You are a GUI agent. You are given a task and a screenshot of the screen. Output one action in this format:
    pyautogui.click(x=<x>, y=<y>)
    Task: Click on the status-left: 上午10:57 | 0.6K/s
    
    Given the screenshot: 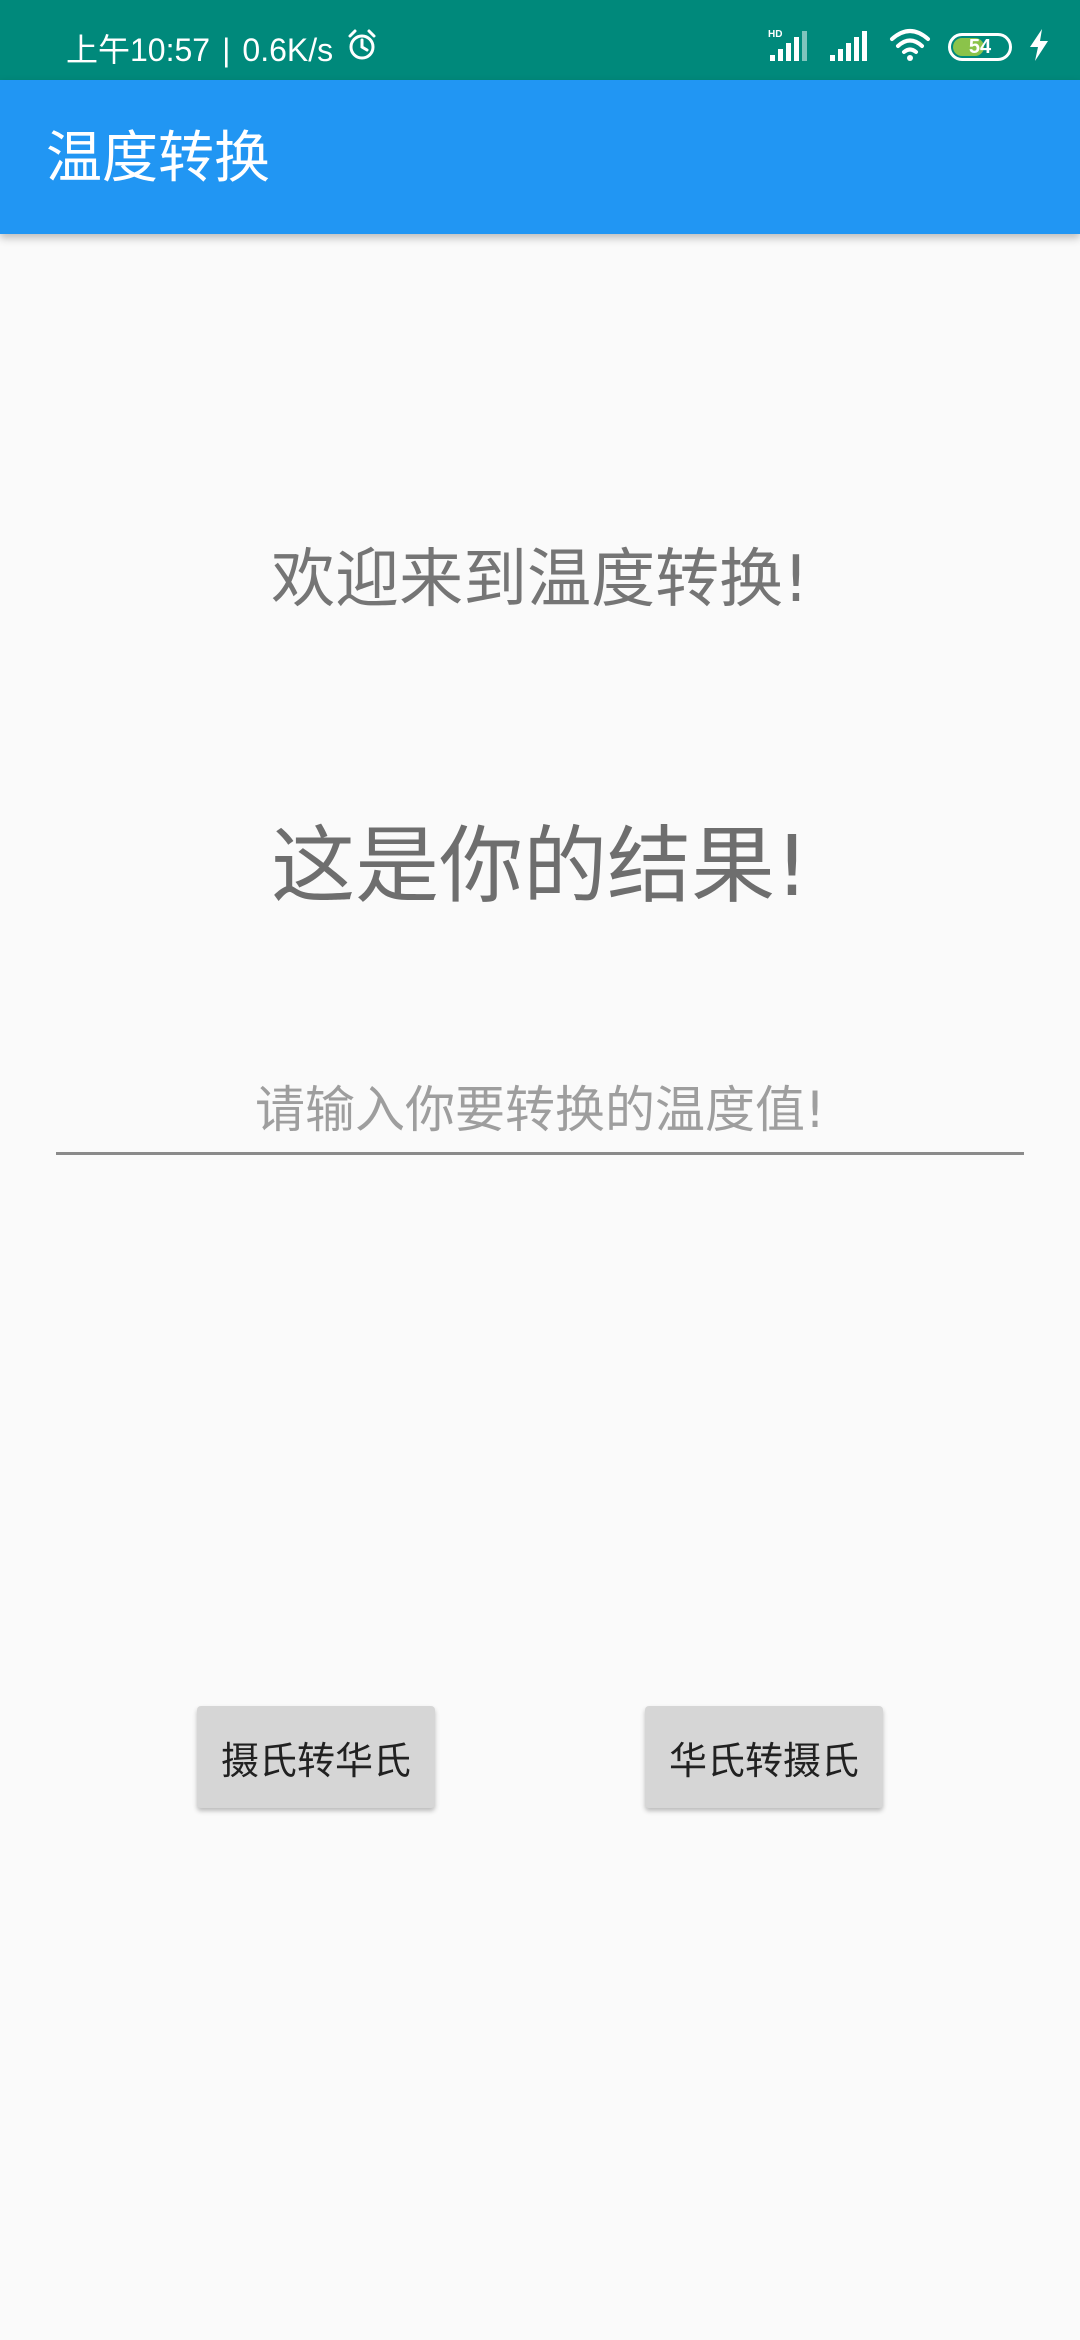 What is the action you would take?
    pyautogui.click(x=222, y=49)
    